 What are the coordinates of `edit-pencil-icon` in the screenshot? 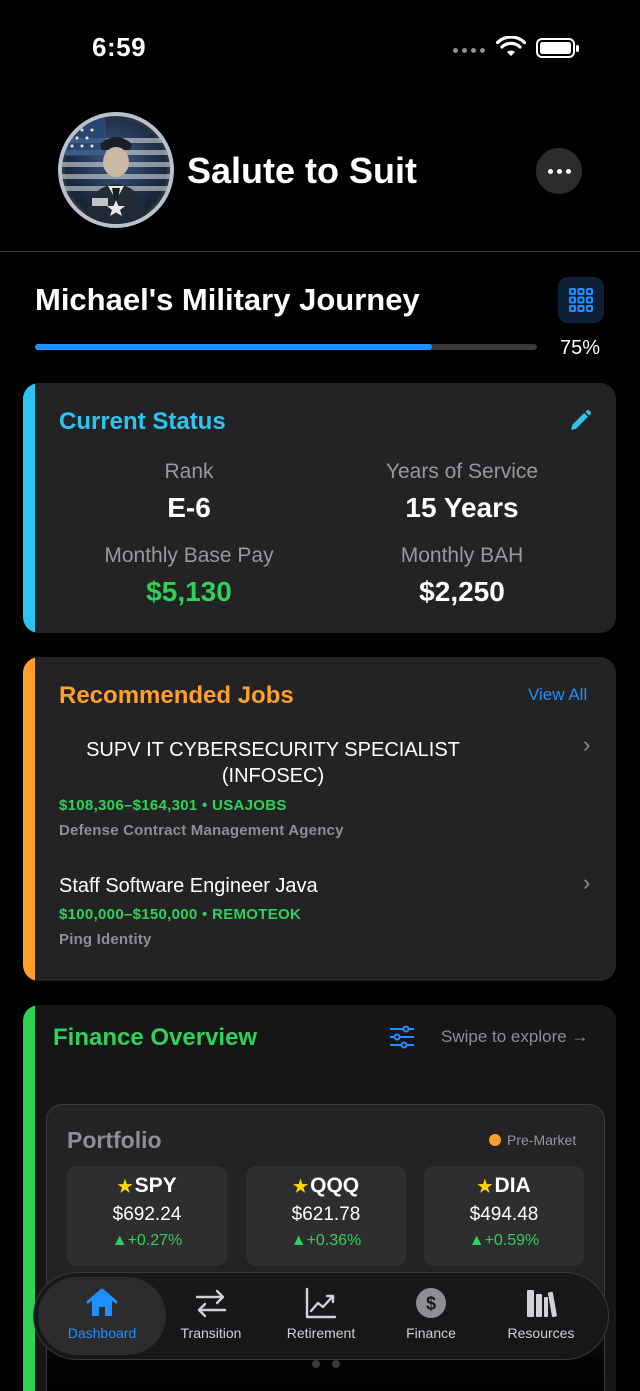 It's located at (580, 421).